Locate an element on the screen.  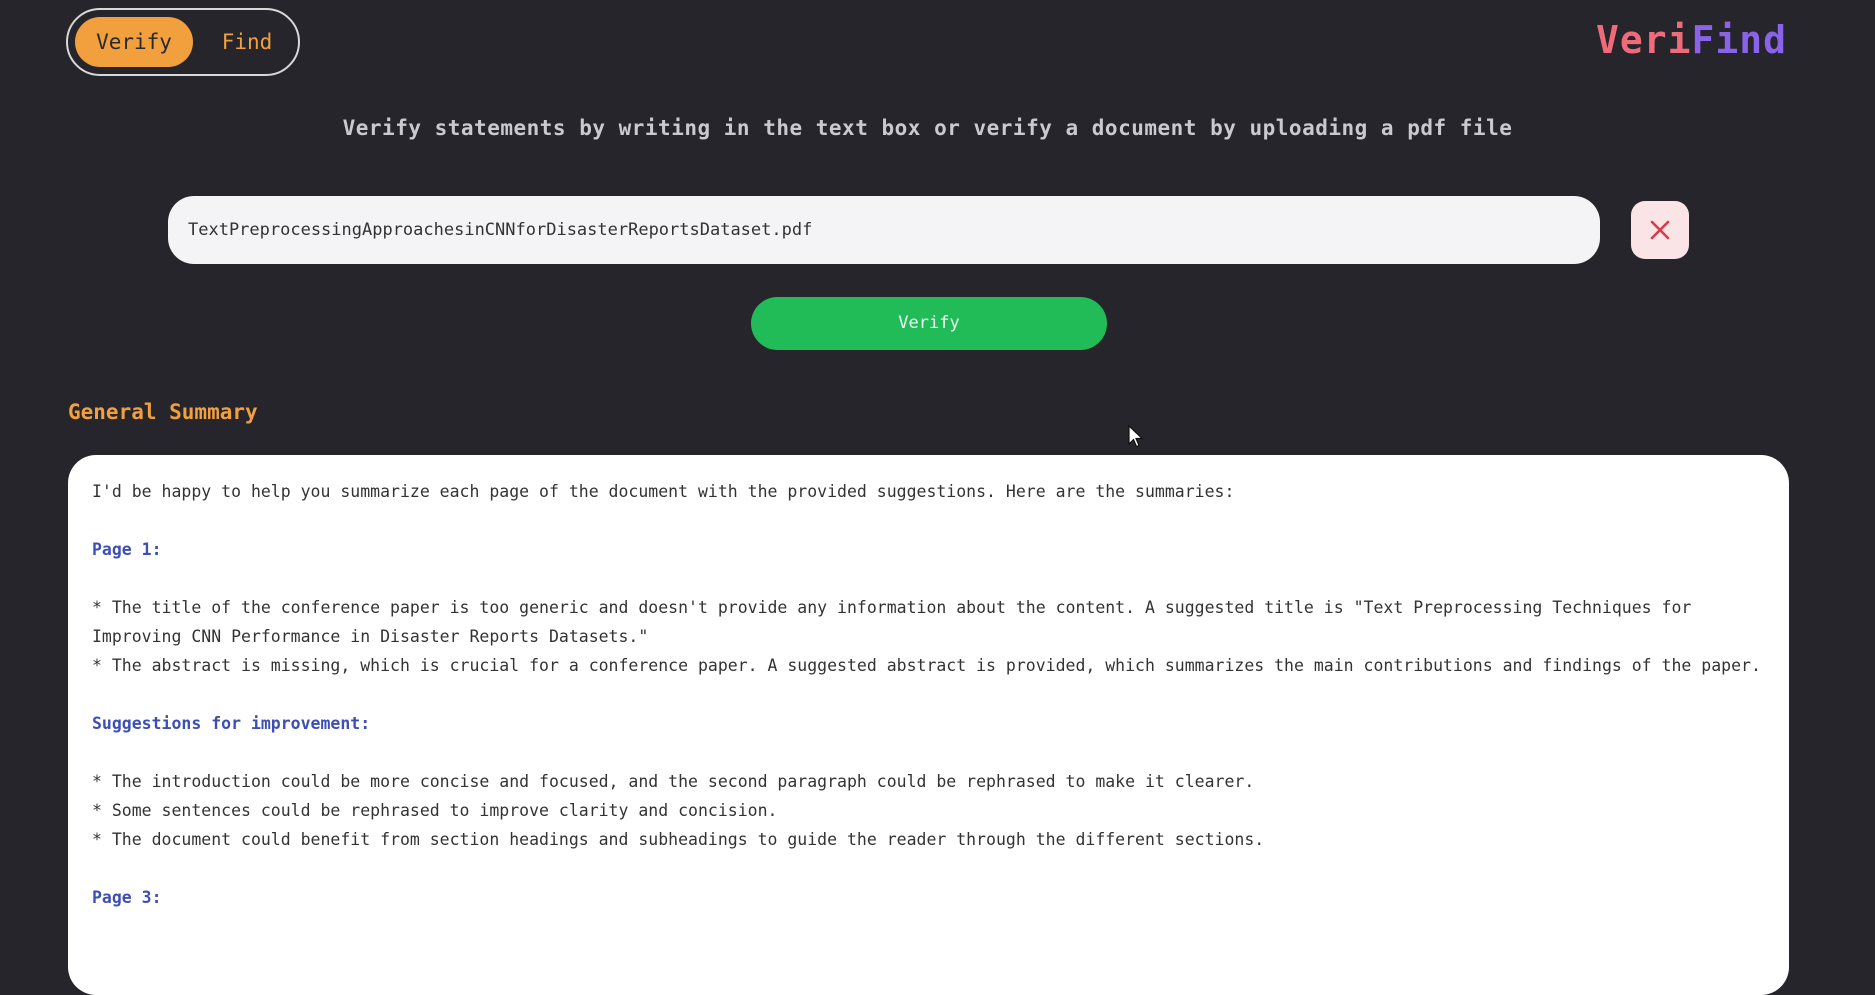
close-icon is located at coordinates (1660, 230).